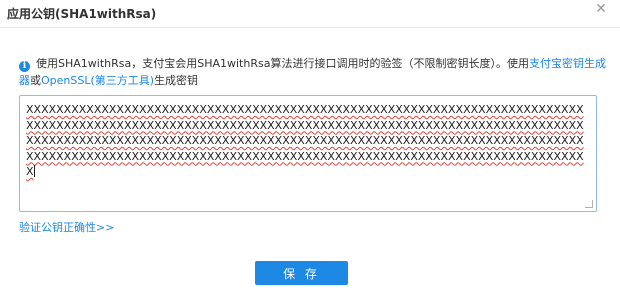 The image size is (620, 301). What do you see at coordinates (310, 14) in the screenshot?
I see `dialog-header: 应用公钥(SHA1withRsa) ✕` at bounding box center [310, 14].